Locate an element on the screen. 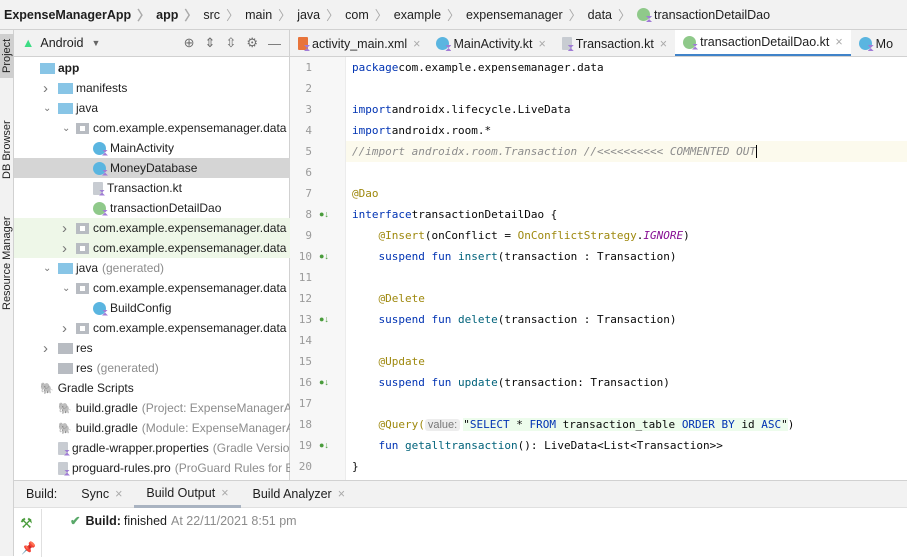  build-time: At 22/11/2021 8:51 pm is located at coordinates (234, 520).